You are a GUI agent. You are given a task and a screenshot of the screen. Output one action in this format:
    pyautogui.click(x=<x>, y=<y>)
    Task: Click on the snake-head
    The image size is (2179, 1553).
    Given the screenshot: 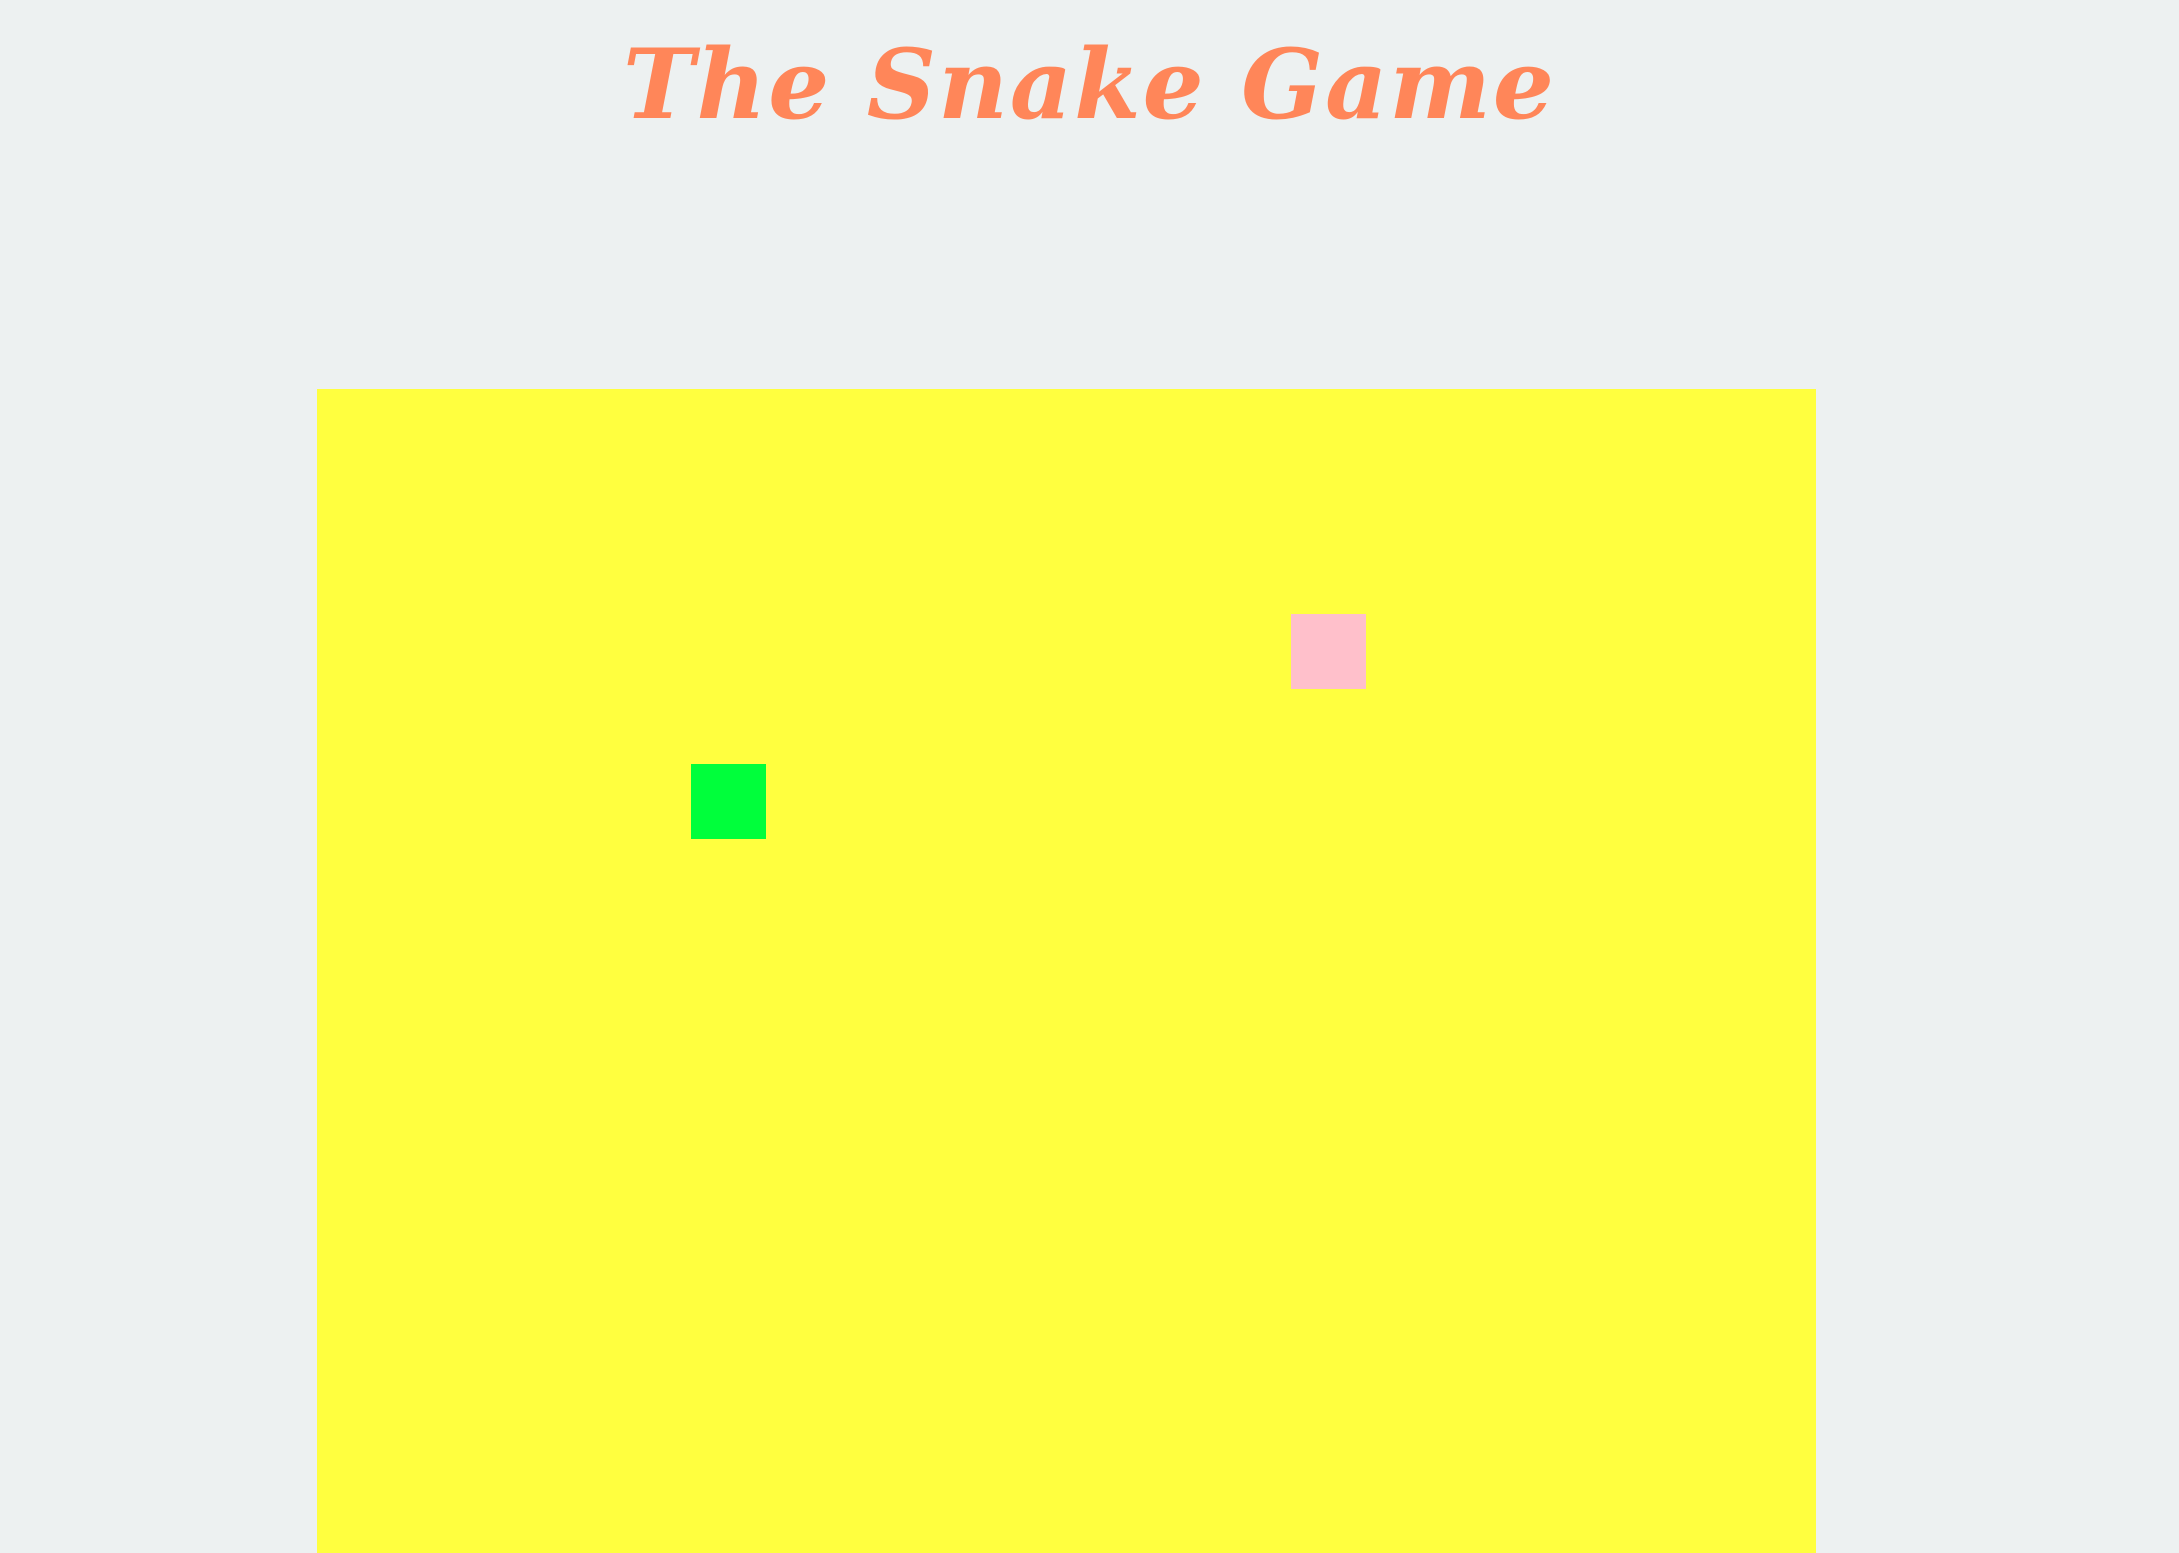 What is the action you would take?
    pyautogui.click(x=728, y=801)
    